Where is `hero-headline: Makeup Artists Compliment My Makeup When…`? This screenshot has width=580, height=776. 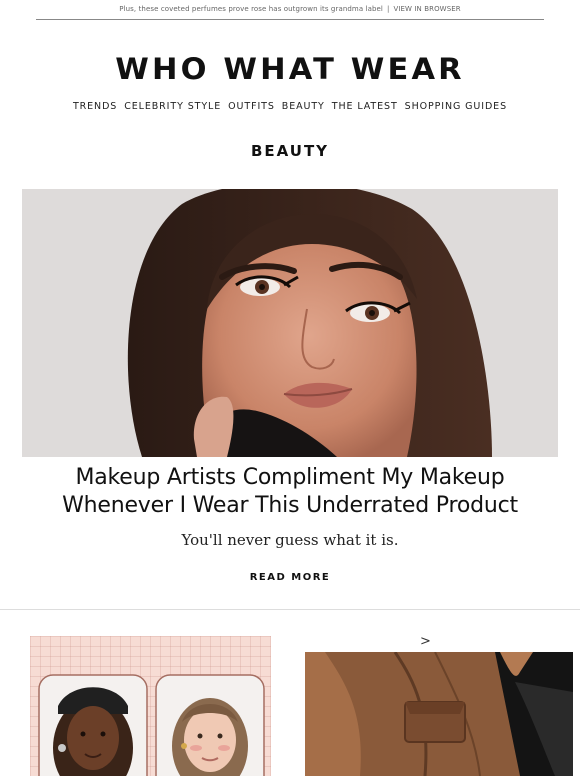
hero-headline: Makeup Artists Compliment My Makeup When… is located at coordinates (290, 492).